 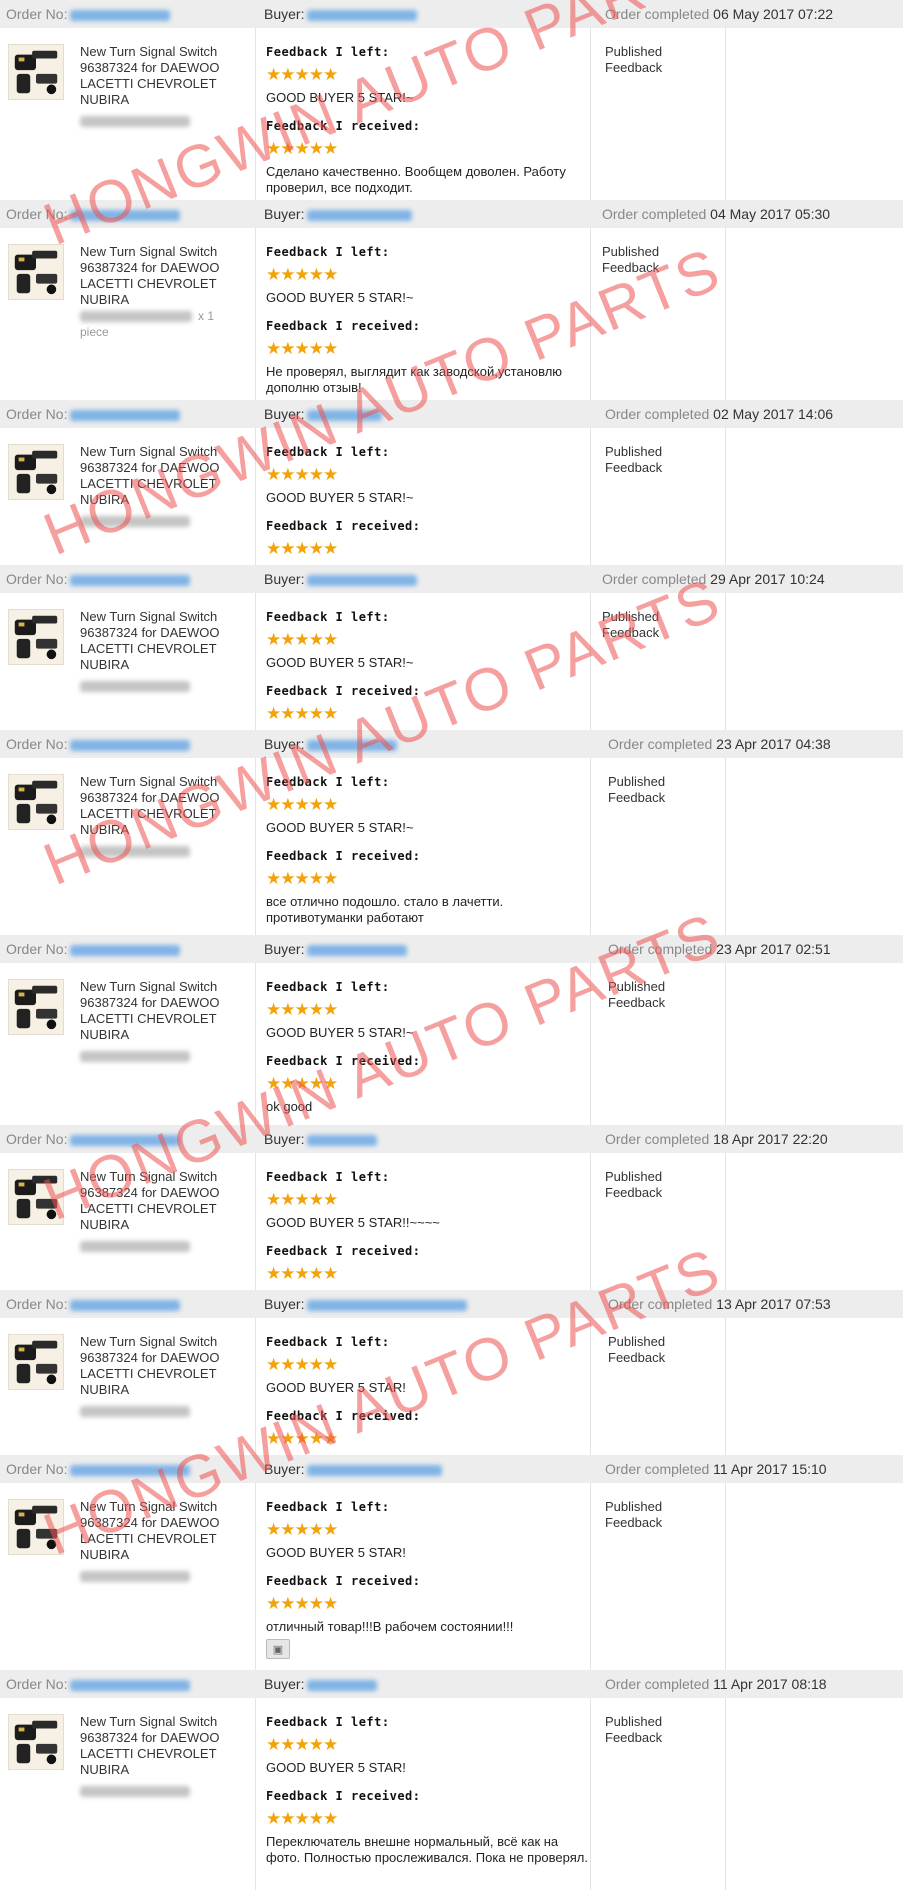 I want to click on order-completed: Order completed 11 Apr 2017 08:18, so click(x=716, y=1684).